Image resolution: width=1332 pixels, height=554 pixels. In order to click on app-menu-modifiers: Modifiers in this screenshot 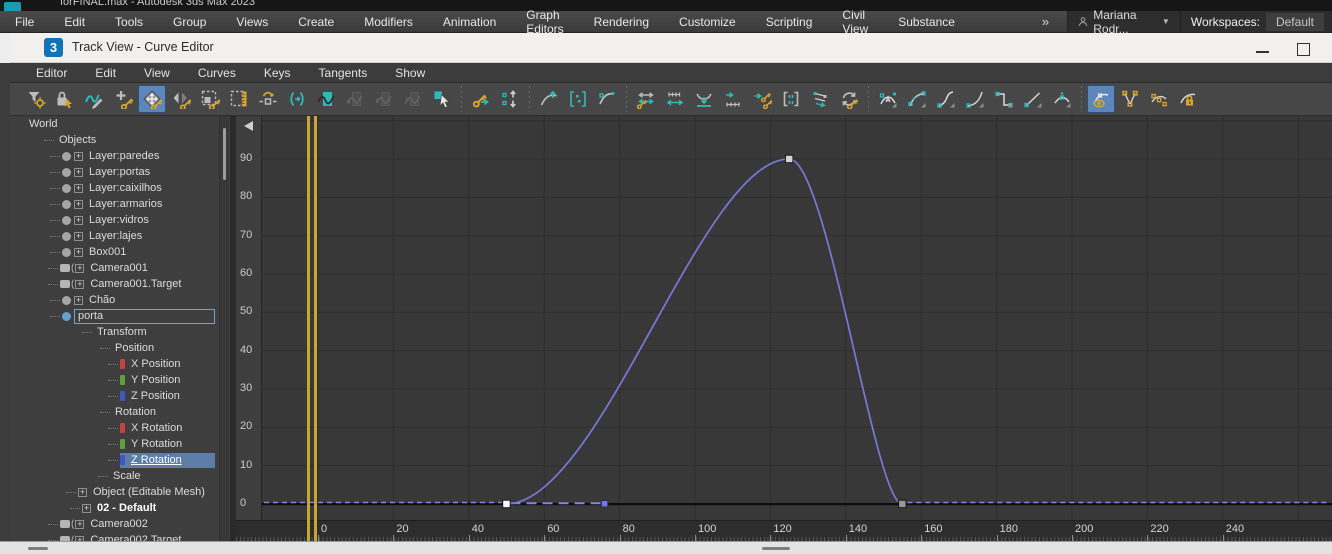, I will do `click(388, 21)`.